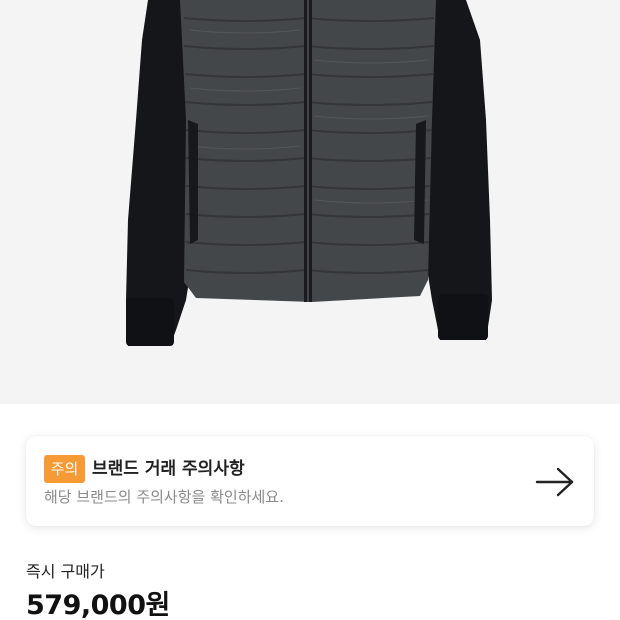 Image resolution: width=620 pixels, height=620 pixels. What do you see at coordinates (168, 469) in the screenshot?
I see `notice-title: 브랜드 거래 주의사항` at bounding box center [168, 469].